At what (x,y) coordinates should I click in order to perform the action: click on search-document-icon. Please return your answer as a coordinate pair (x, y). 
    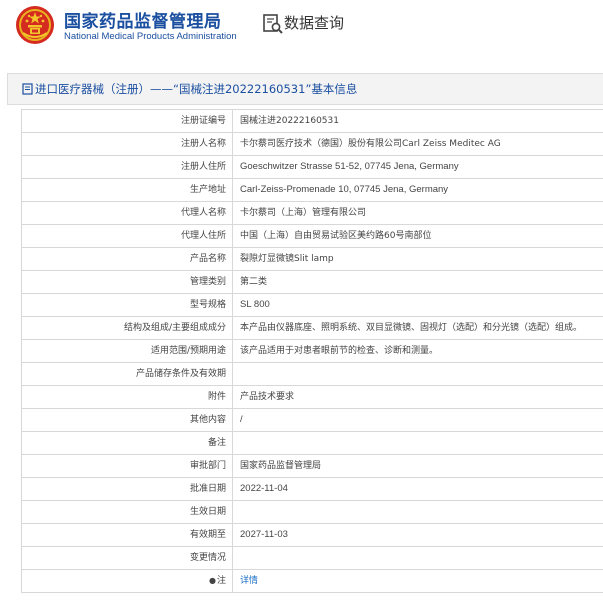
    Looking at the image, I should click on (273, 24).